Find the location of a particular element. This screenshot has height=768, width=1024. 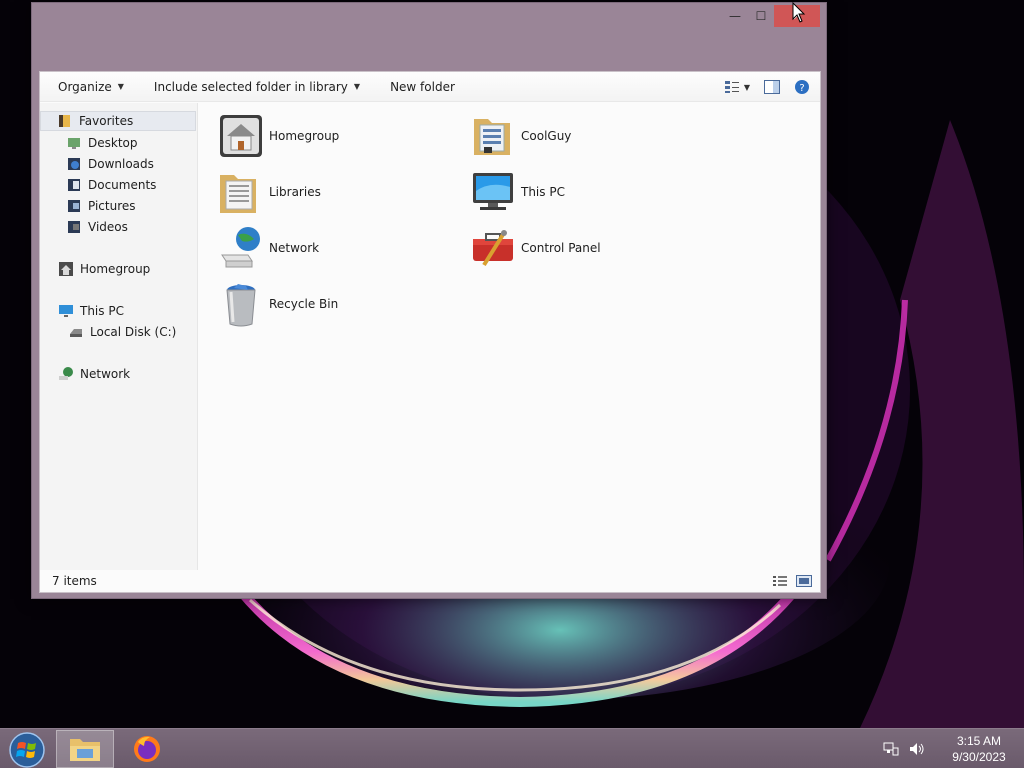

system-tray: 3:15 AM 9/30/2023 is located at coordinates (953, 748).